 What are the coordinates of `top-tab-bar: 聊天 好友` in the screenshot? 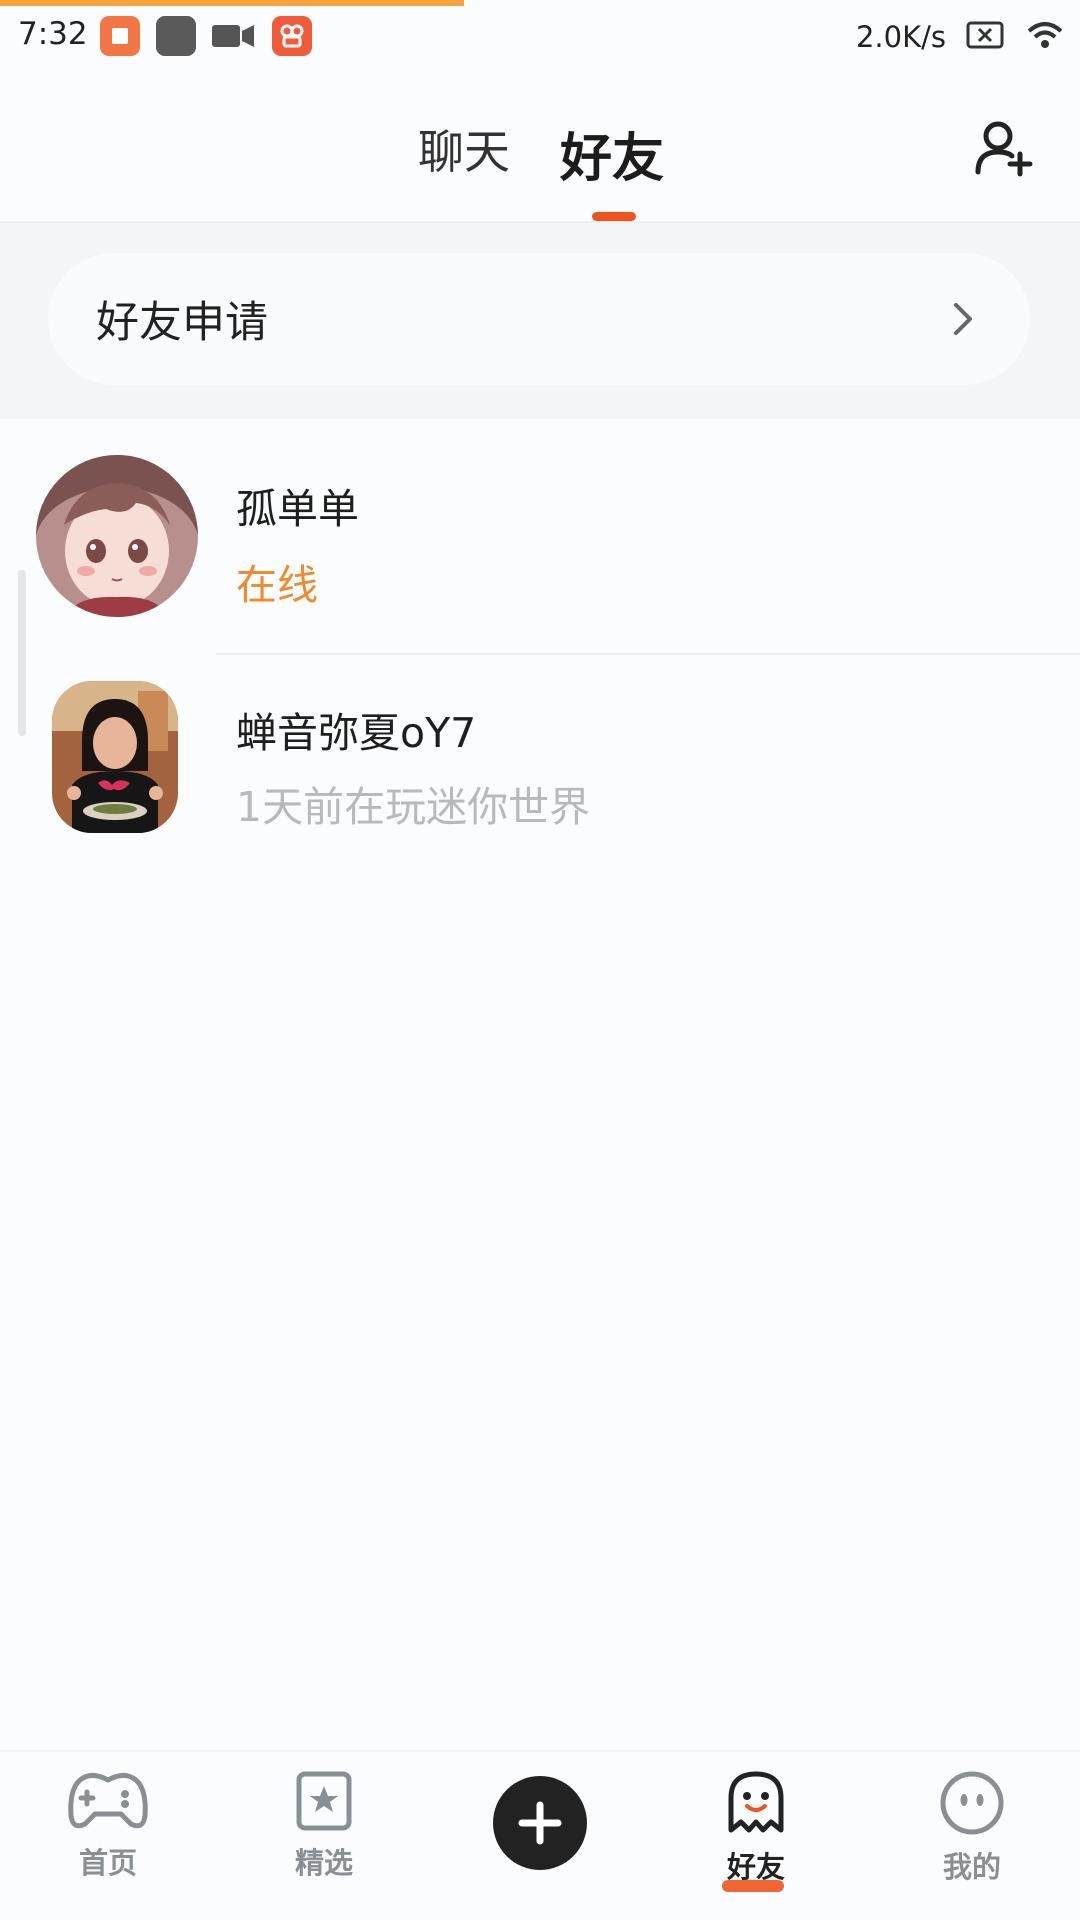 It's located at (540, 144).